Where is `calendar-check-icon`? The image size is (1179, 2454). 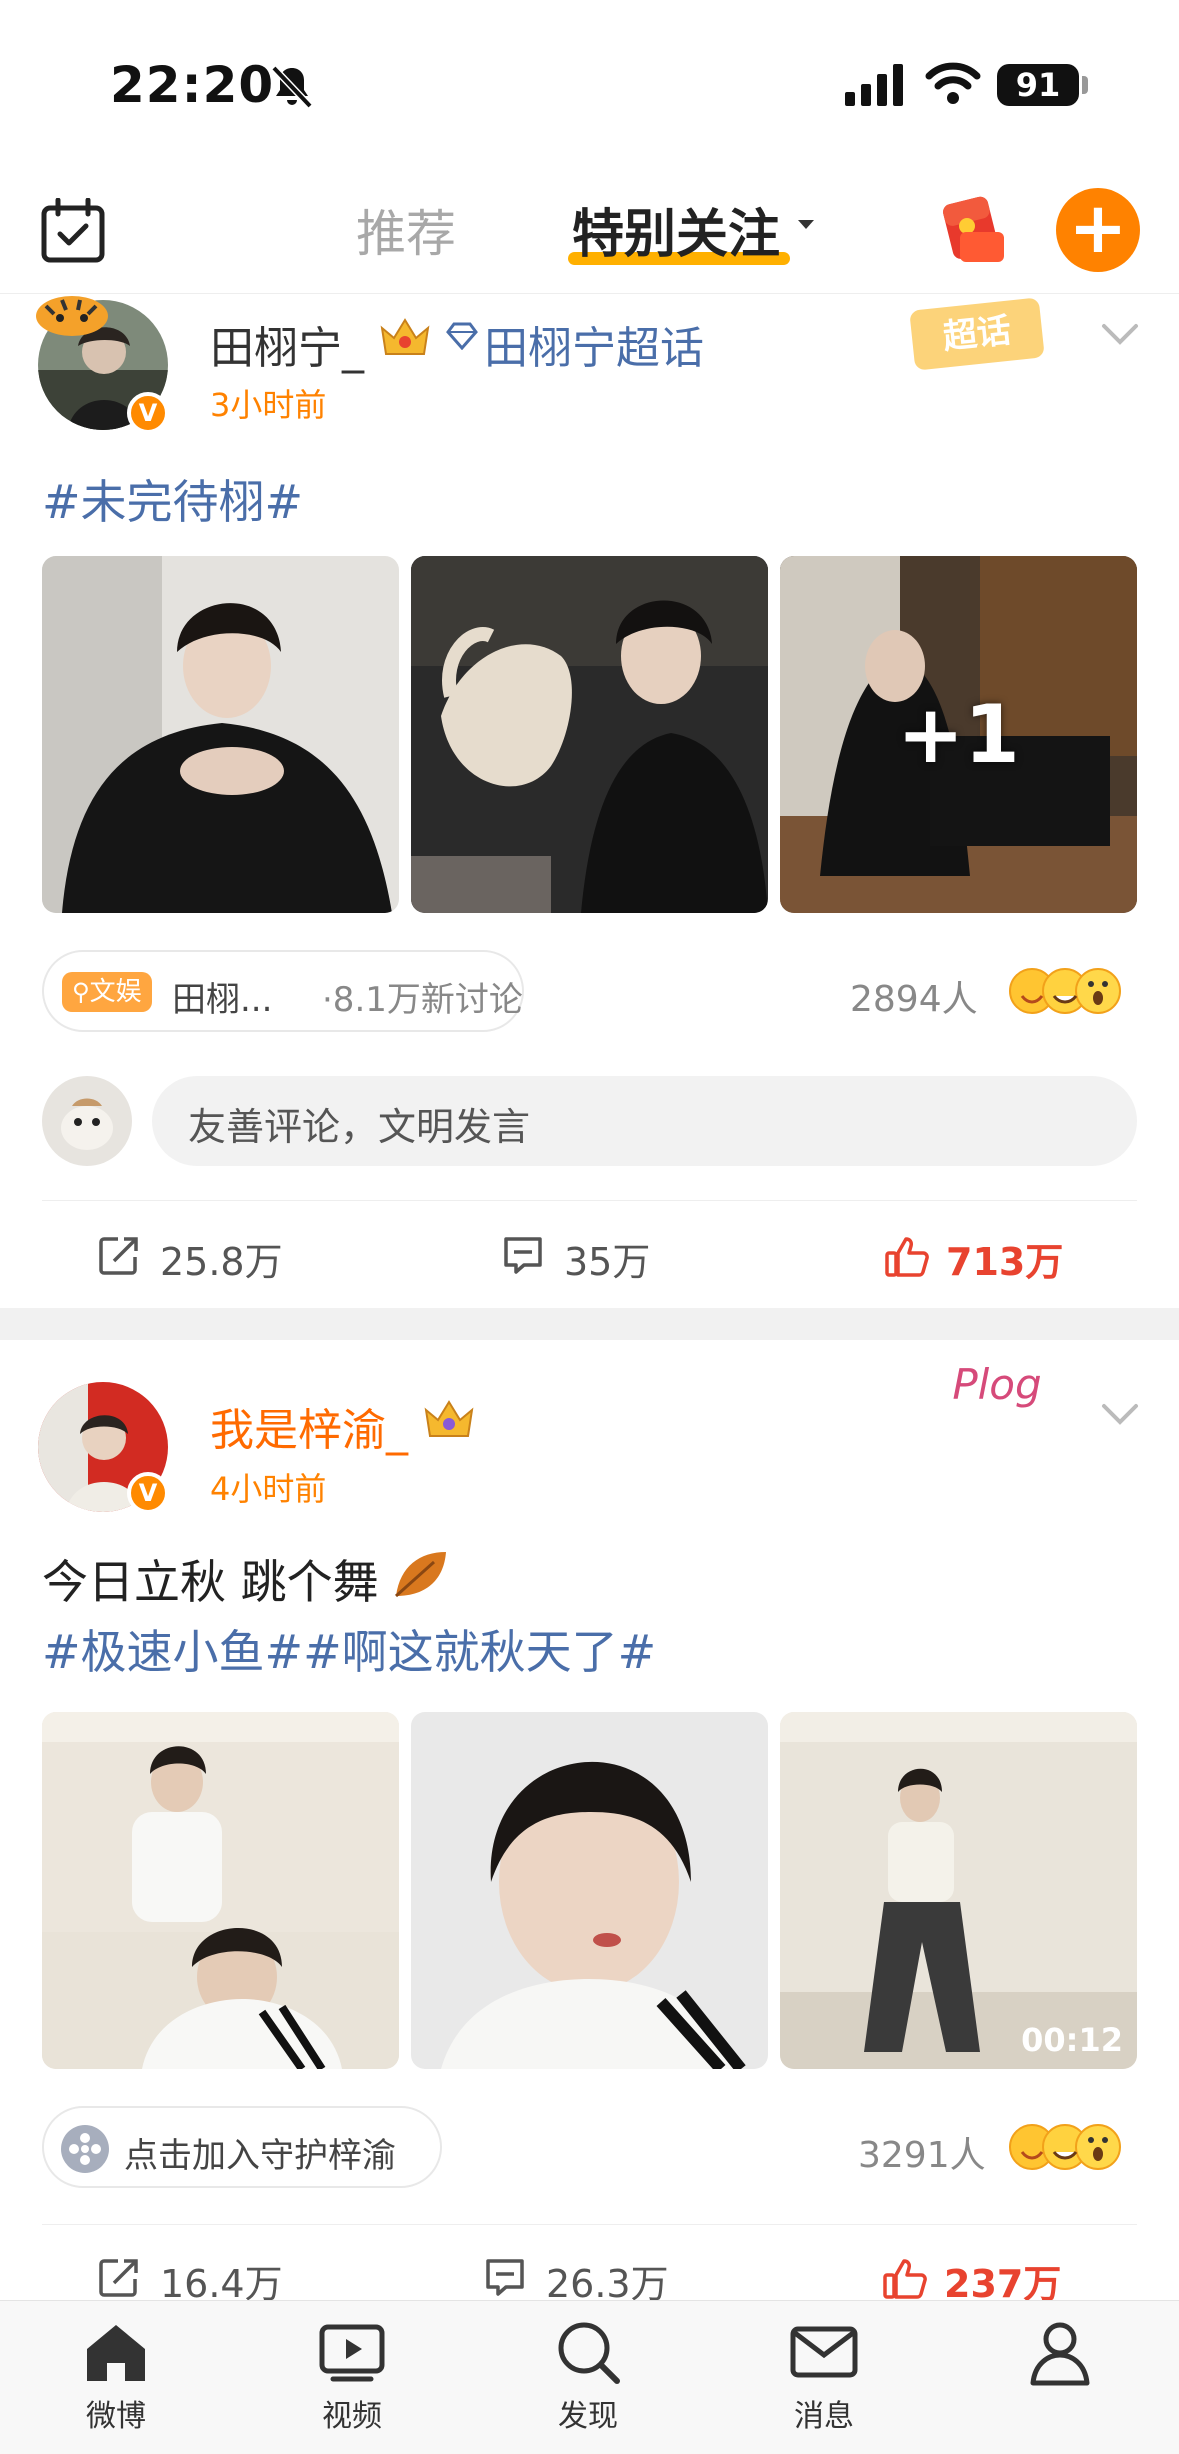
calendar-check-icon is located at coordinates (73, 231).